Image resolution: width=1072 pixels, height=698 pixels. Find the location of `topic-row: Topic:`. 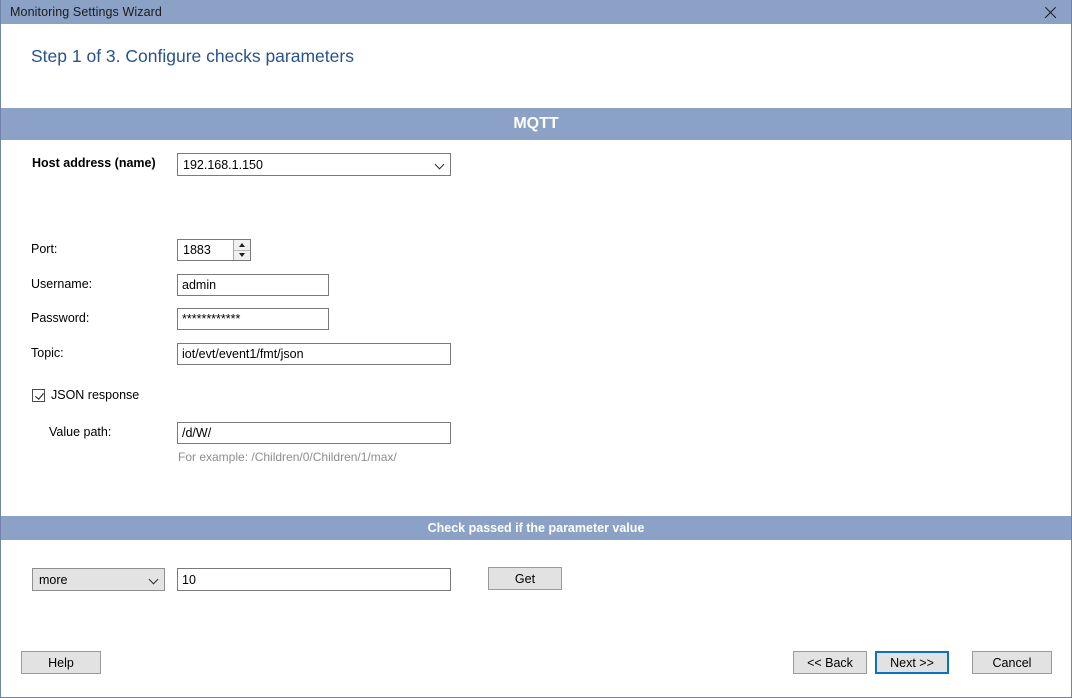

topic-row: Topic: is located at coordinates (536, 354).